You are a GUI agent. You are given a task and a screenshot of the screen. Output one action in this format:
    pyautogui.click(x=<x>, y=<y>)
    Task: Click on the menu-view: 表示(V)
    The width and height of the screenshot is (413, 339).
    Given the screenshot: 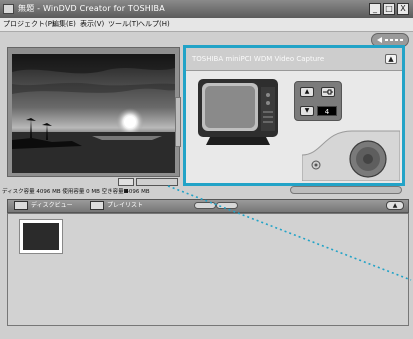 What is the action you would take?
    pyautogui.click(x=92, y=24)
    